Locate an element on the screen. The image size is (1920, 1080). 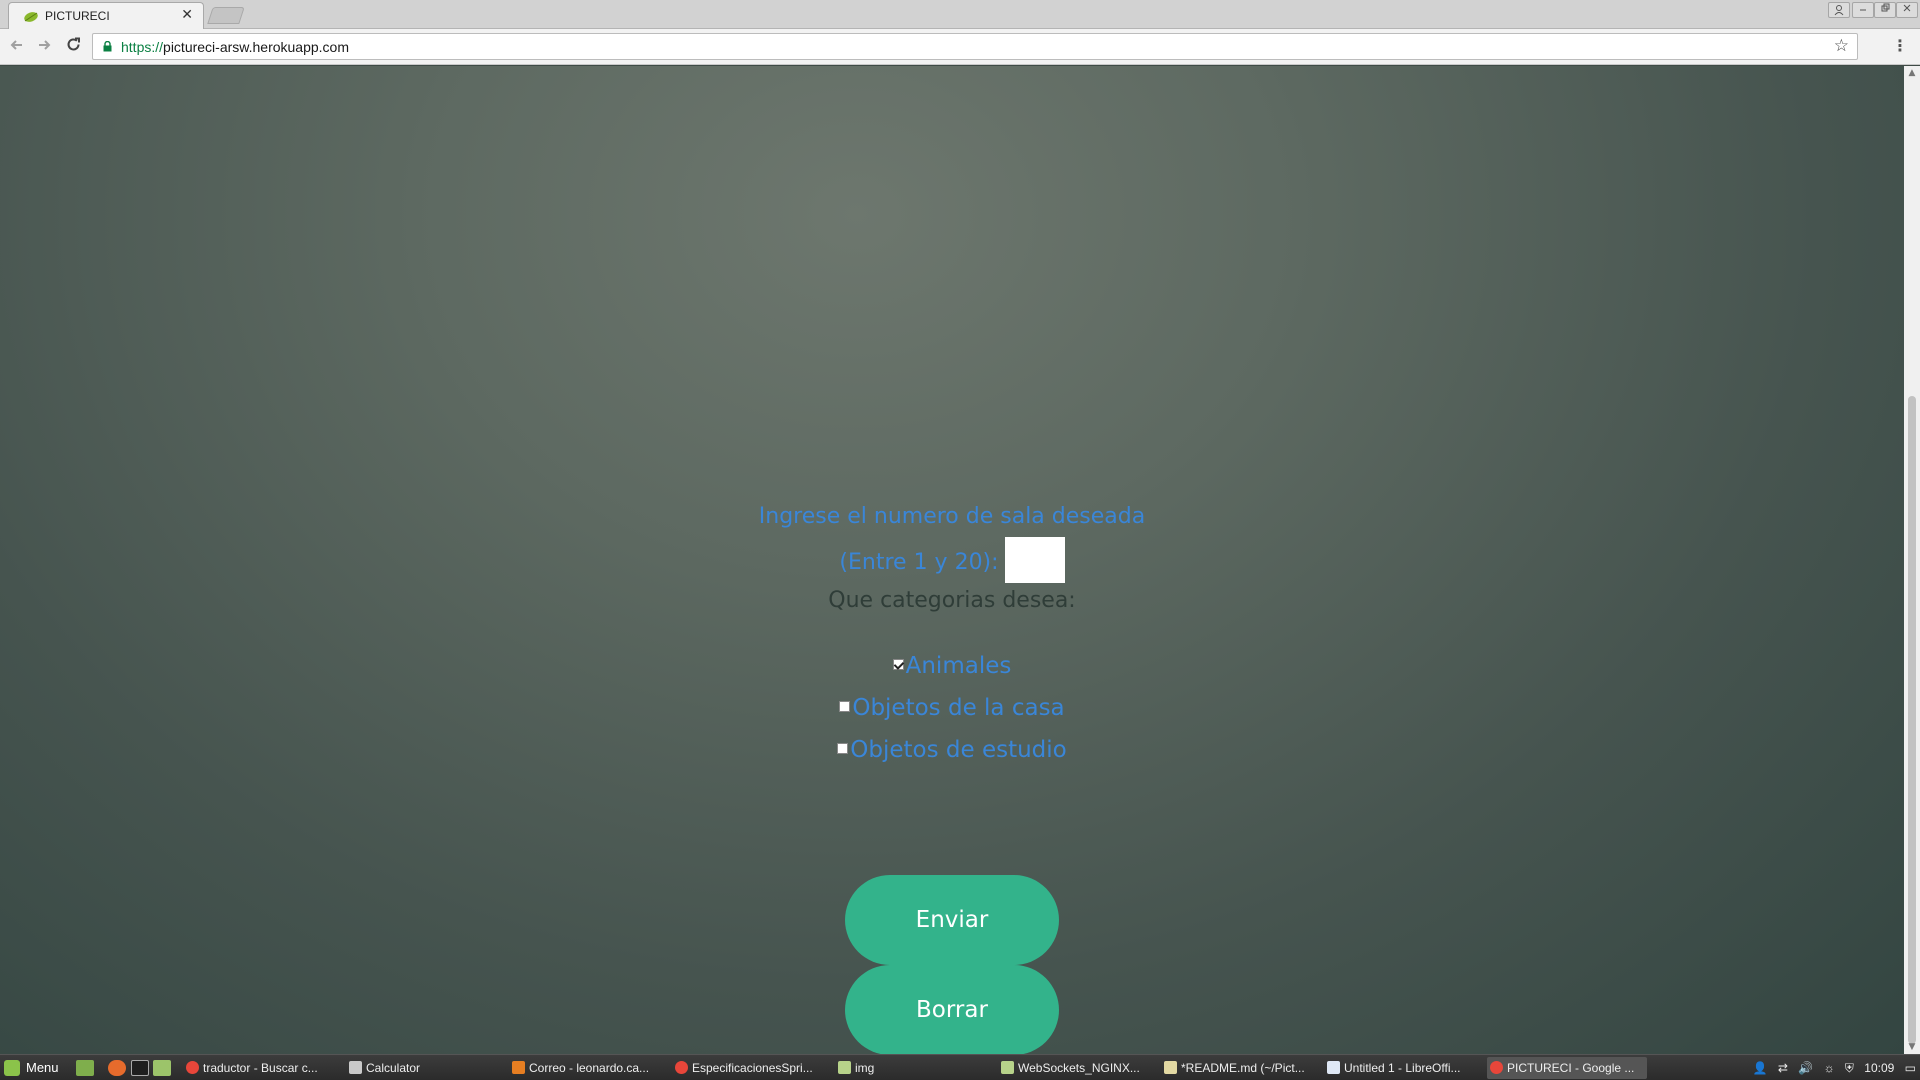
url-host: pictureci-arsw.herokuapp.com is located at coordinates (256, 47).